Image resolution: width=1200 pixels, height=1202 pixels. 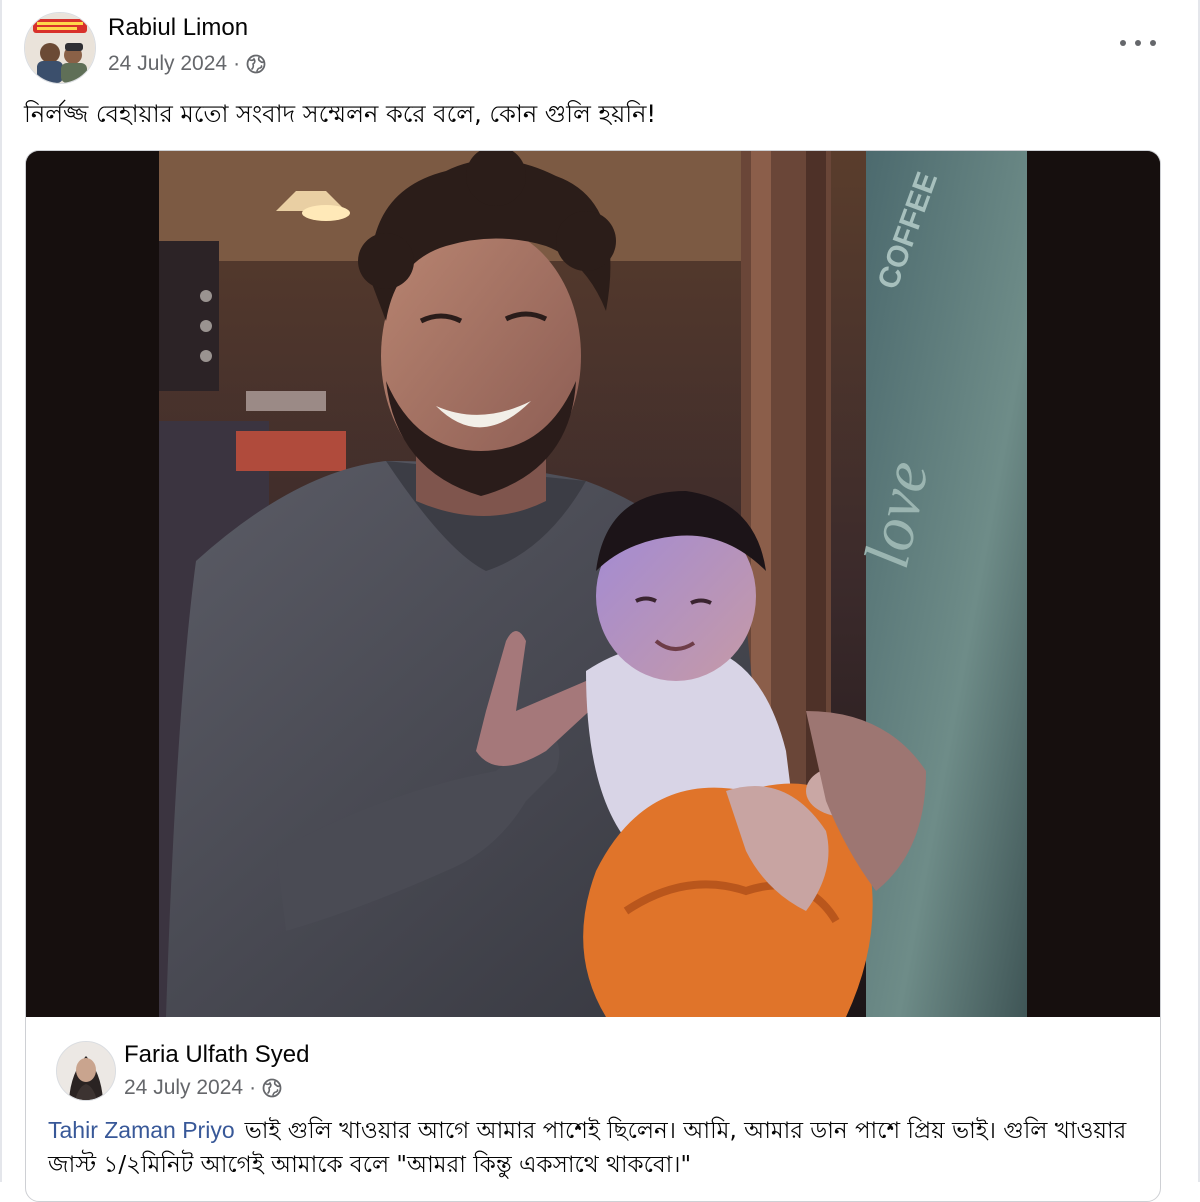 What do you see at coordinates (183, 1088) in the screenshot?
I see `shared-post-date: 24 July 2024` at bounding box center [183, 1088].